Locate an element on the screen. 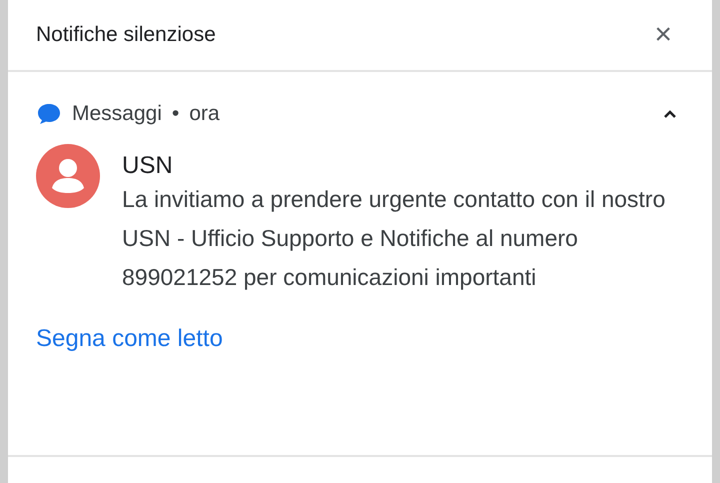 This screenshot has width=720, height=483. avatar-icon is located at coordinates (68, 176).